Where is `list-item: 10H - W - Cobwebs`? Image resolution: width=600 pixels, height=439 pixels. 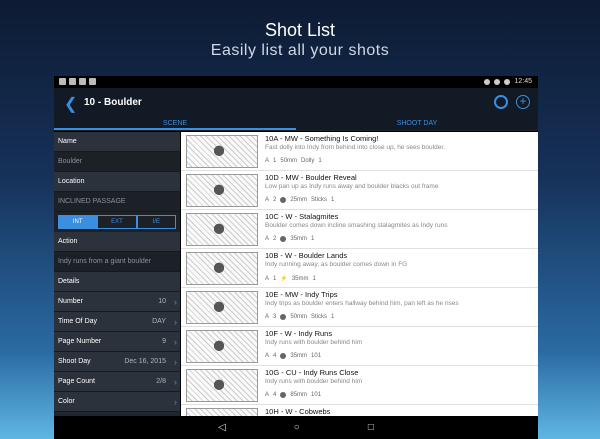 list-item: 10H - W - Cobwebs is located at coordinates (359, 410).